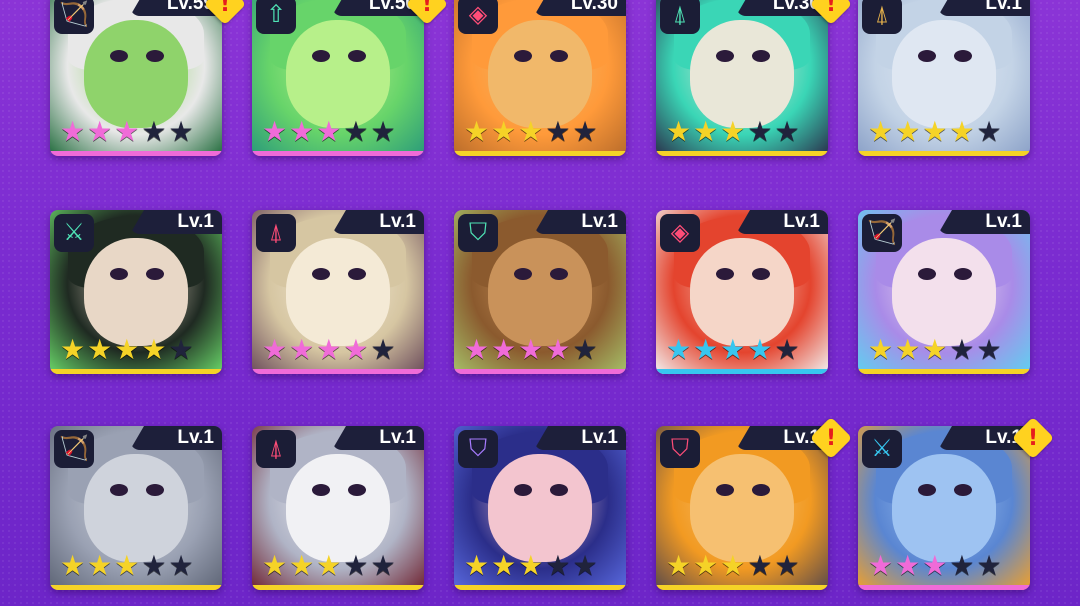  I want to click on hero-card: Lv.30 ◈ ★ ★ ★ ★ ★, so click(540, 78).